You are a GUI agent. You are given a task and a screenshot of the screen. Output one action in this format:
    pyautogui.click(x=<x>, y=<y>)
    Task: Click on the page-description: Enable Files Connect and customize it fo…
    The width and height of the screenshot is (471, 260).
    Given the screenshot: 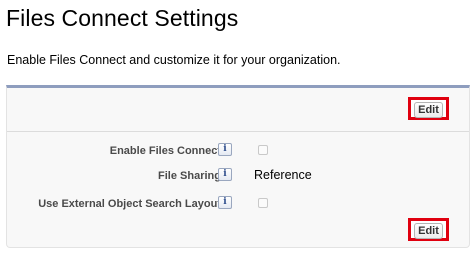 What is the action you would take?
    pyautogui.click(x=174, y=60)
    